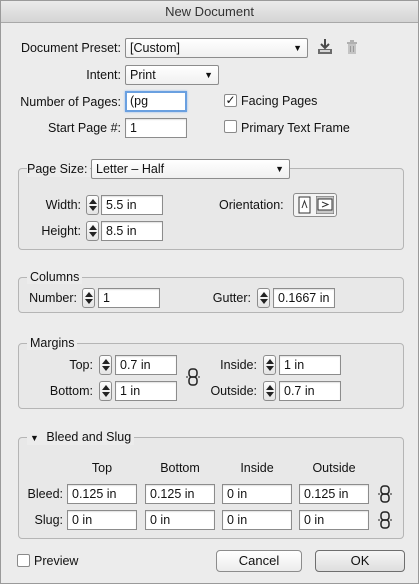  I want to click on delete-preset-icon, so click(352, 47).